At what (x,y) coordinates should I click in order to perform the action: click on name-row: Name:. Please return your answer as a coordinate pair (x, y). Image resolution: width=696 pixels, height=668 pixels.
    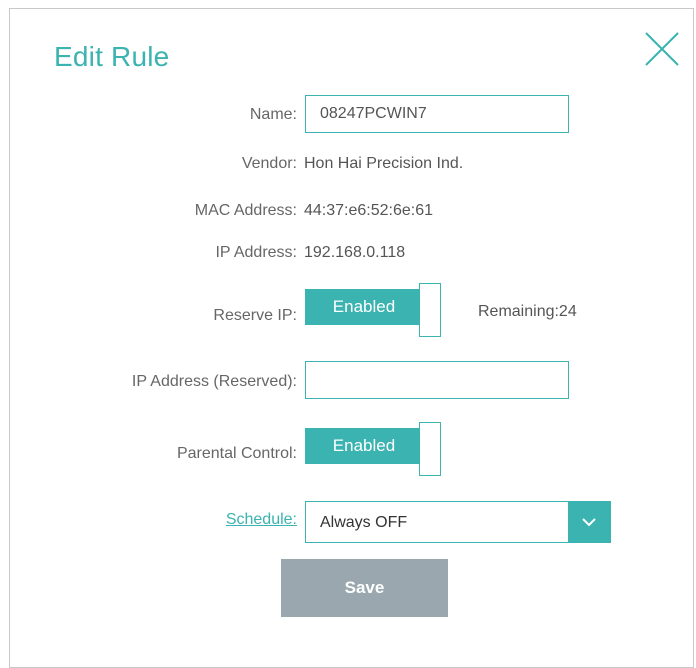
    Looking at the image, I should click on (351, 115).